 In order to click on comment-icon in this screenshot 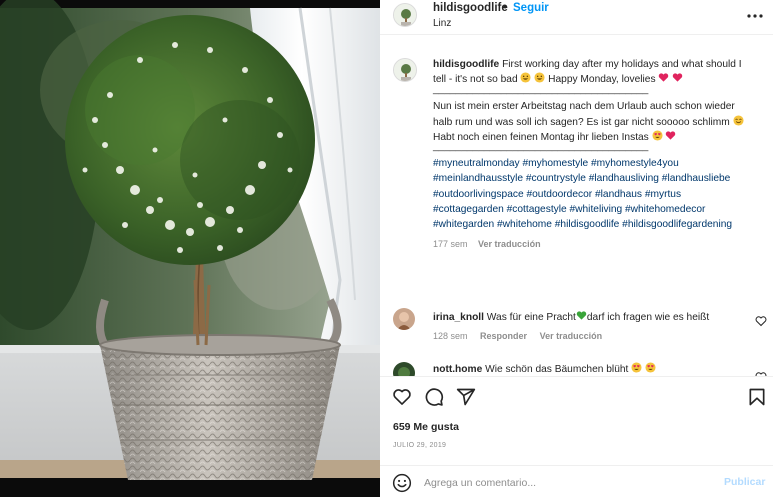, I will do `click(434, 397)`.